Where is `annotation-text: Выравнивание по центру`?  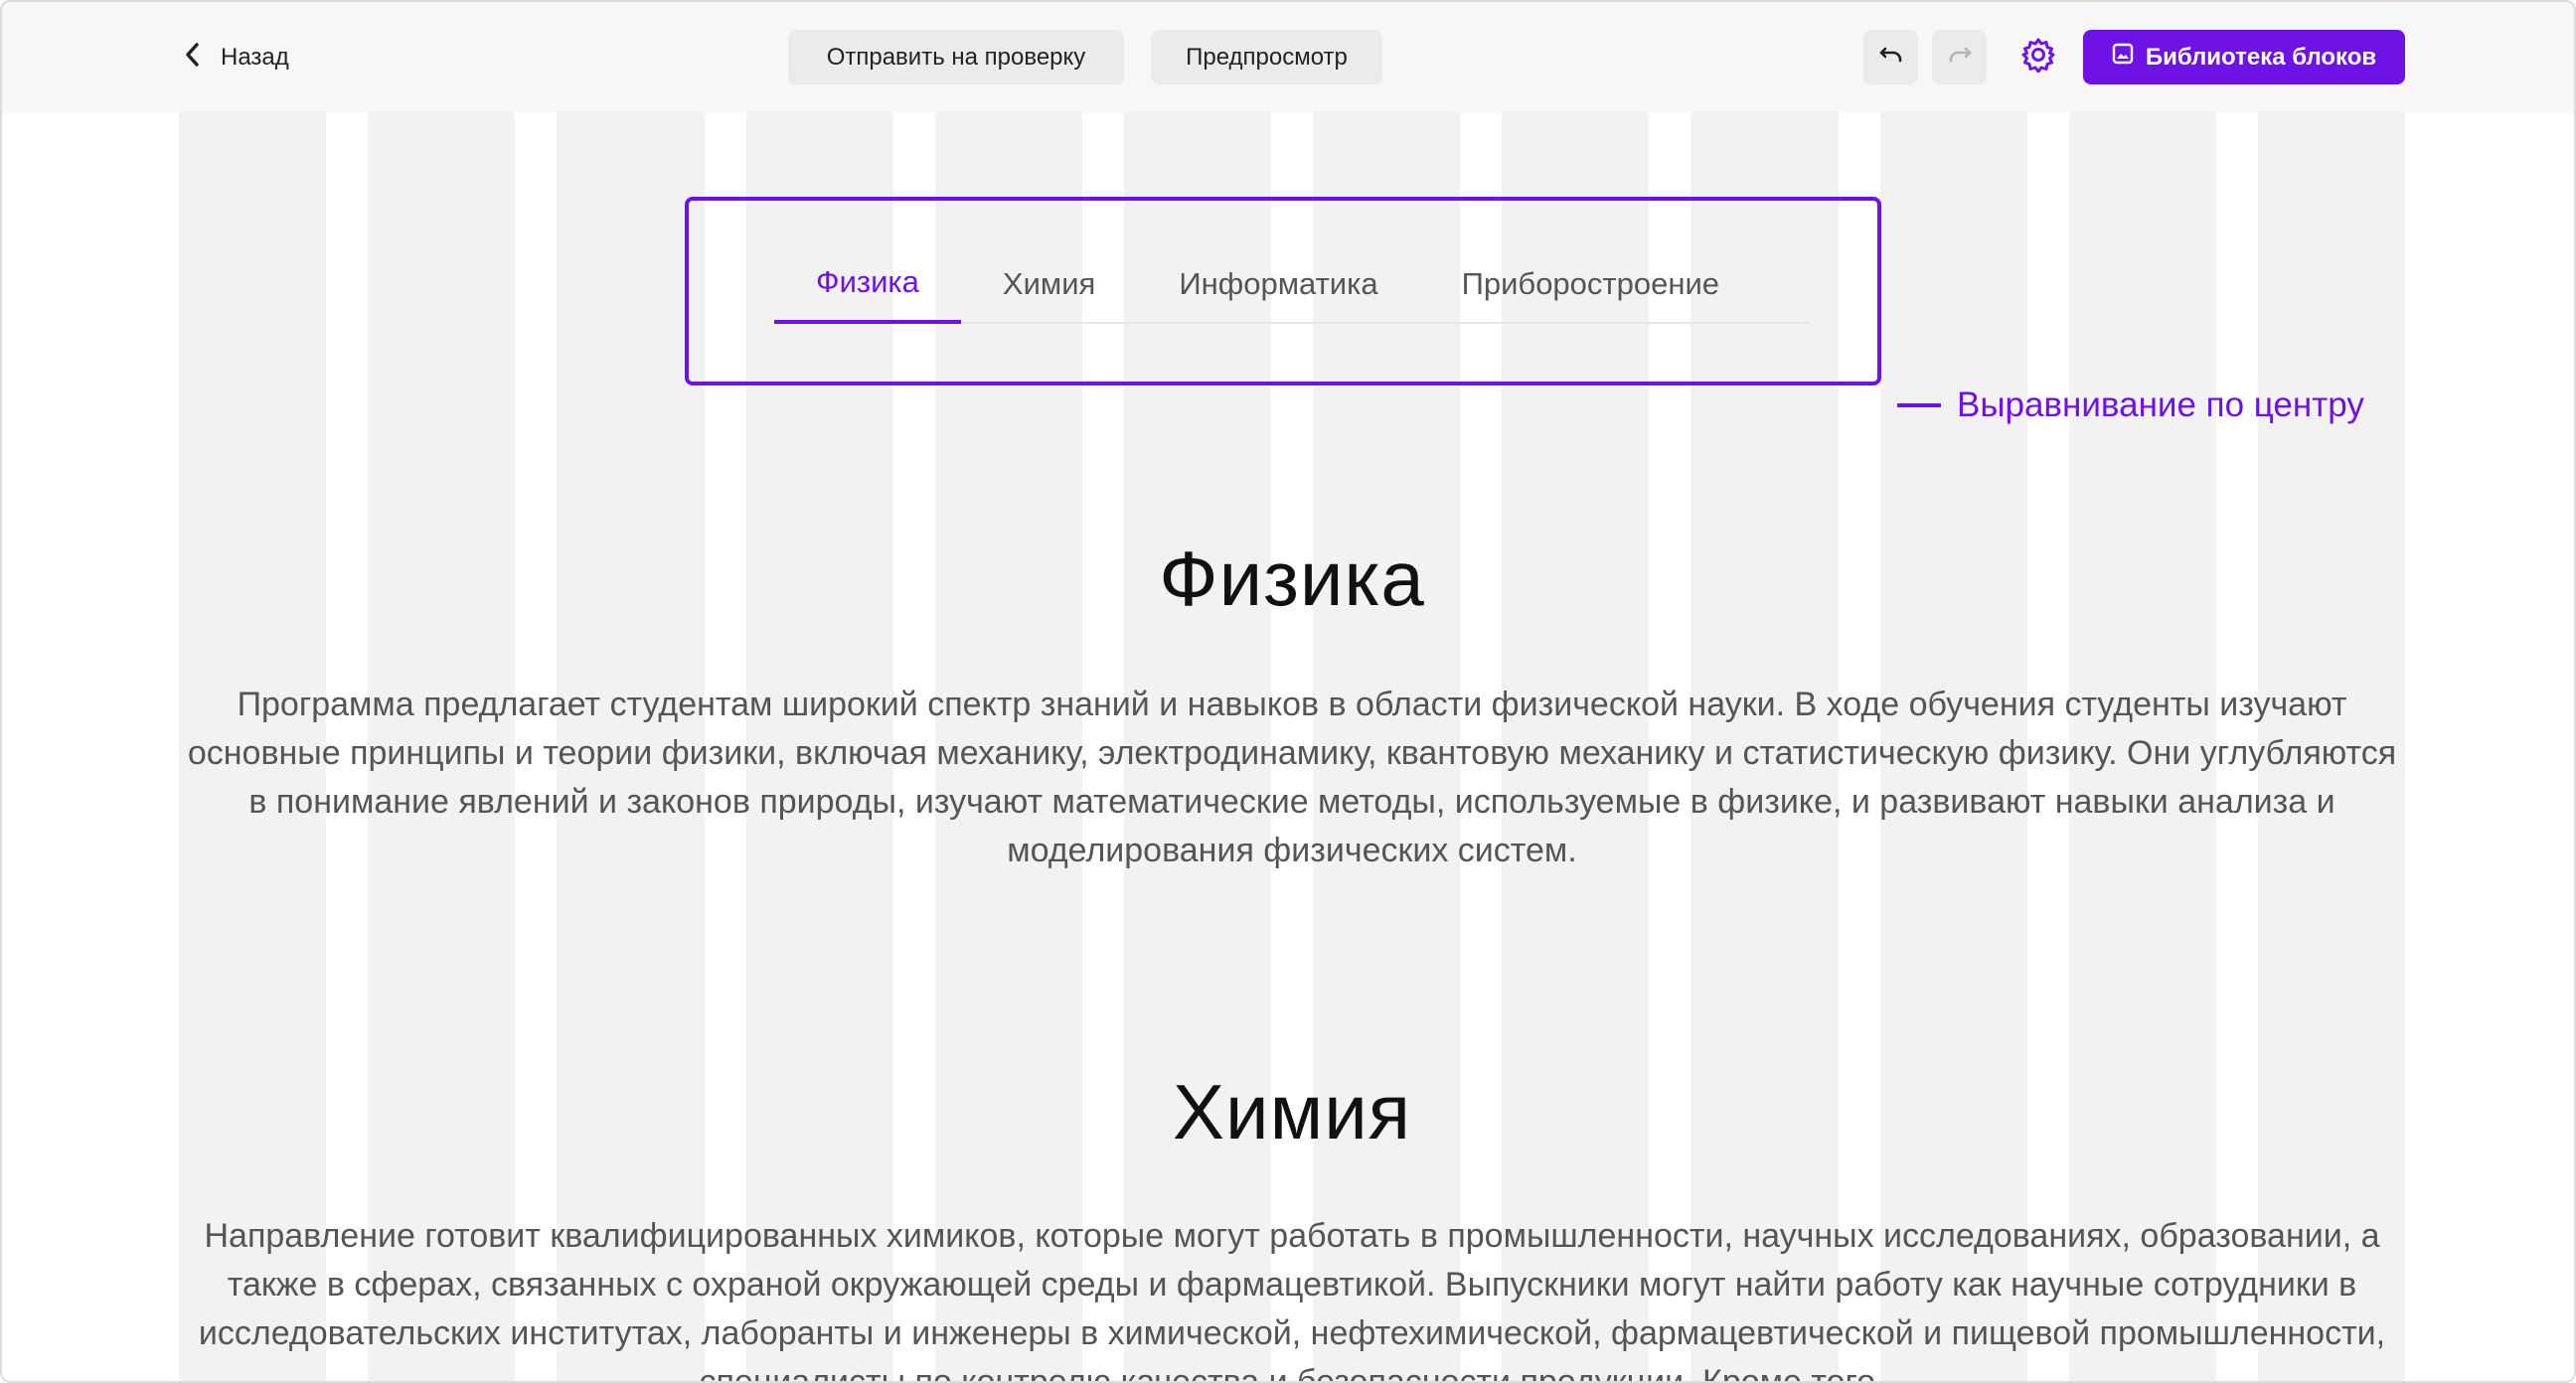
annotation-text: Выравнивание по центру is located at coordinates (2160, 404).